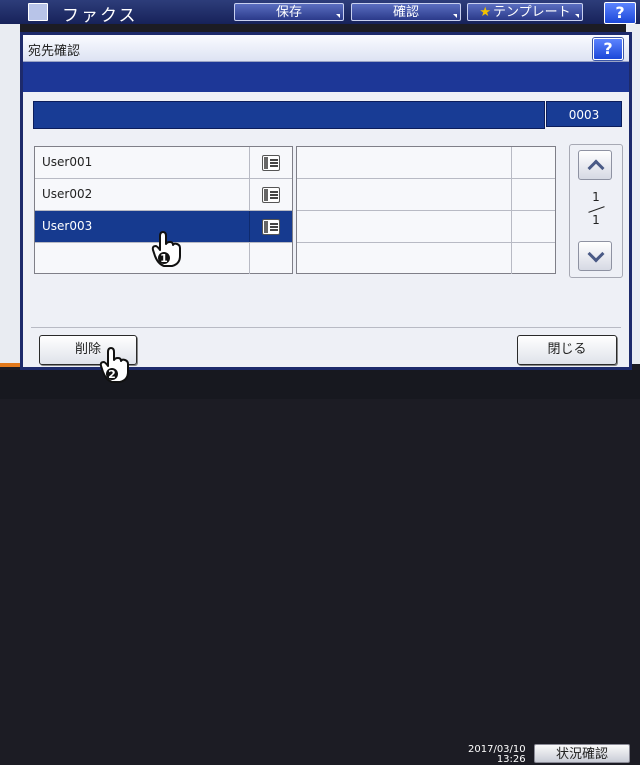  What do you see at coordinates (595, 165) in the screenshot?
I see `scroll-up-button` at bounding box center [595, 165].